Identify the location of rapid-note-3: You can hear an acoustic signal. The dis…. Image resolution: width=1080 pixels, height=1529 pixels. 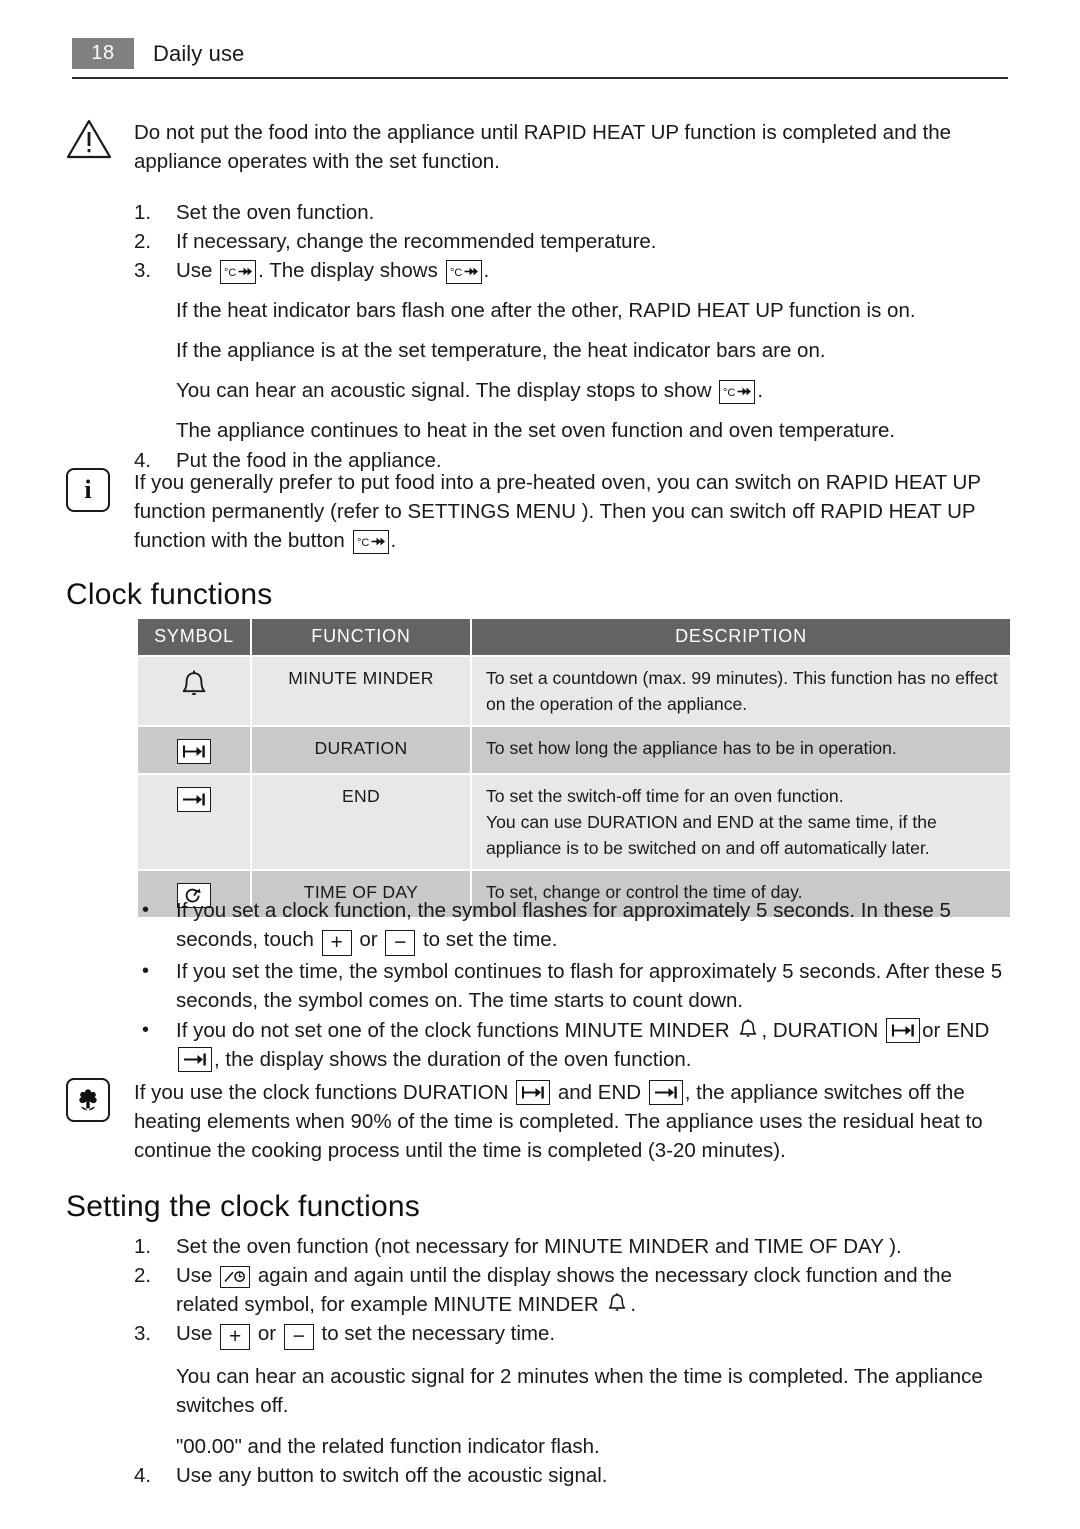
(573, 390).